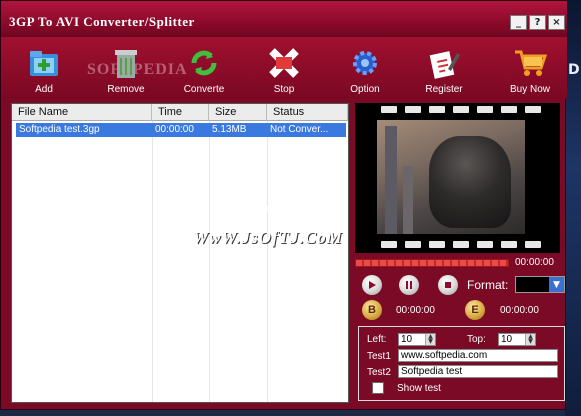  What do you see at coordinates (457, 111) in the screenshot?
I see `film-strip-top` at bounding box center [457, 111].